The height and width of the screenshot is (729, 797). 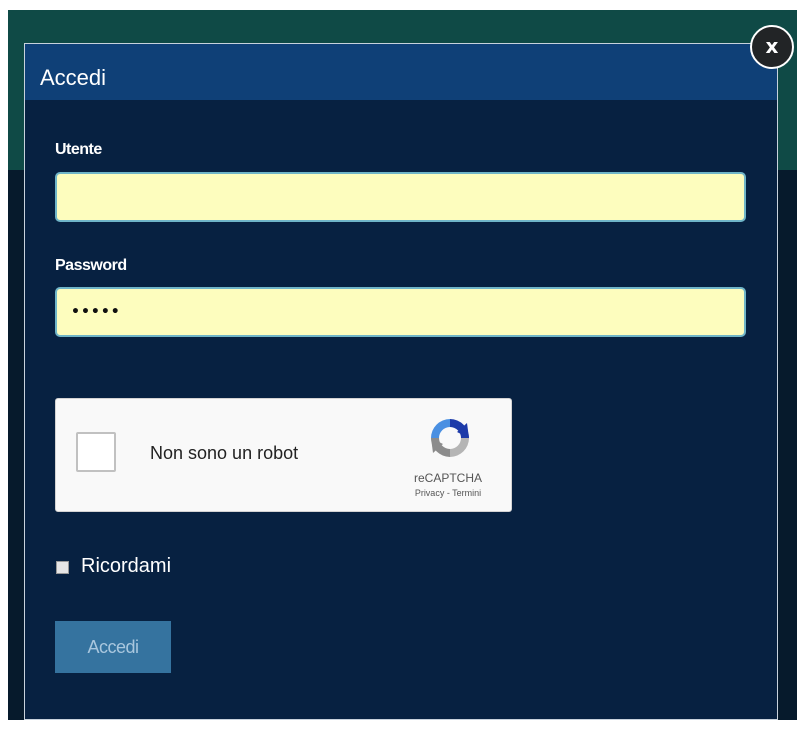 What do you see at coordinates (126, 566) in the screenshot?
I see `remember-label: Ricordami` at bounding box center [126, 566].